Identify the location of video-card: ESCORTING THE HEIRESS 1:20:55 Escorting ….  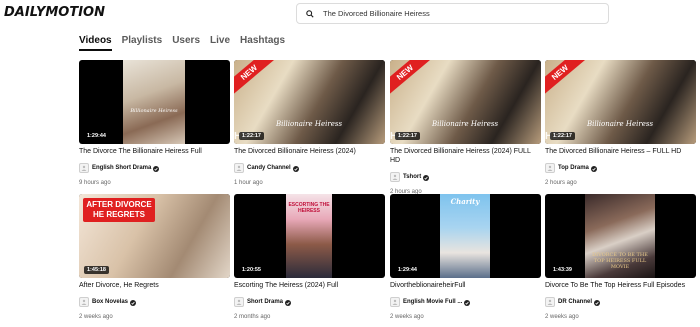
(309, 257).